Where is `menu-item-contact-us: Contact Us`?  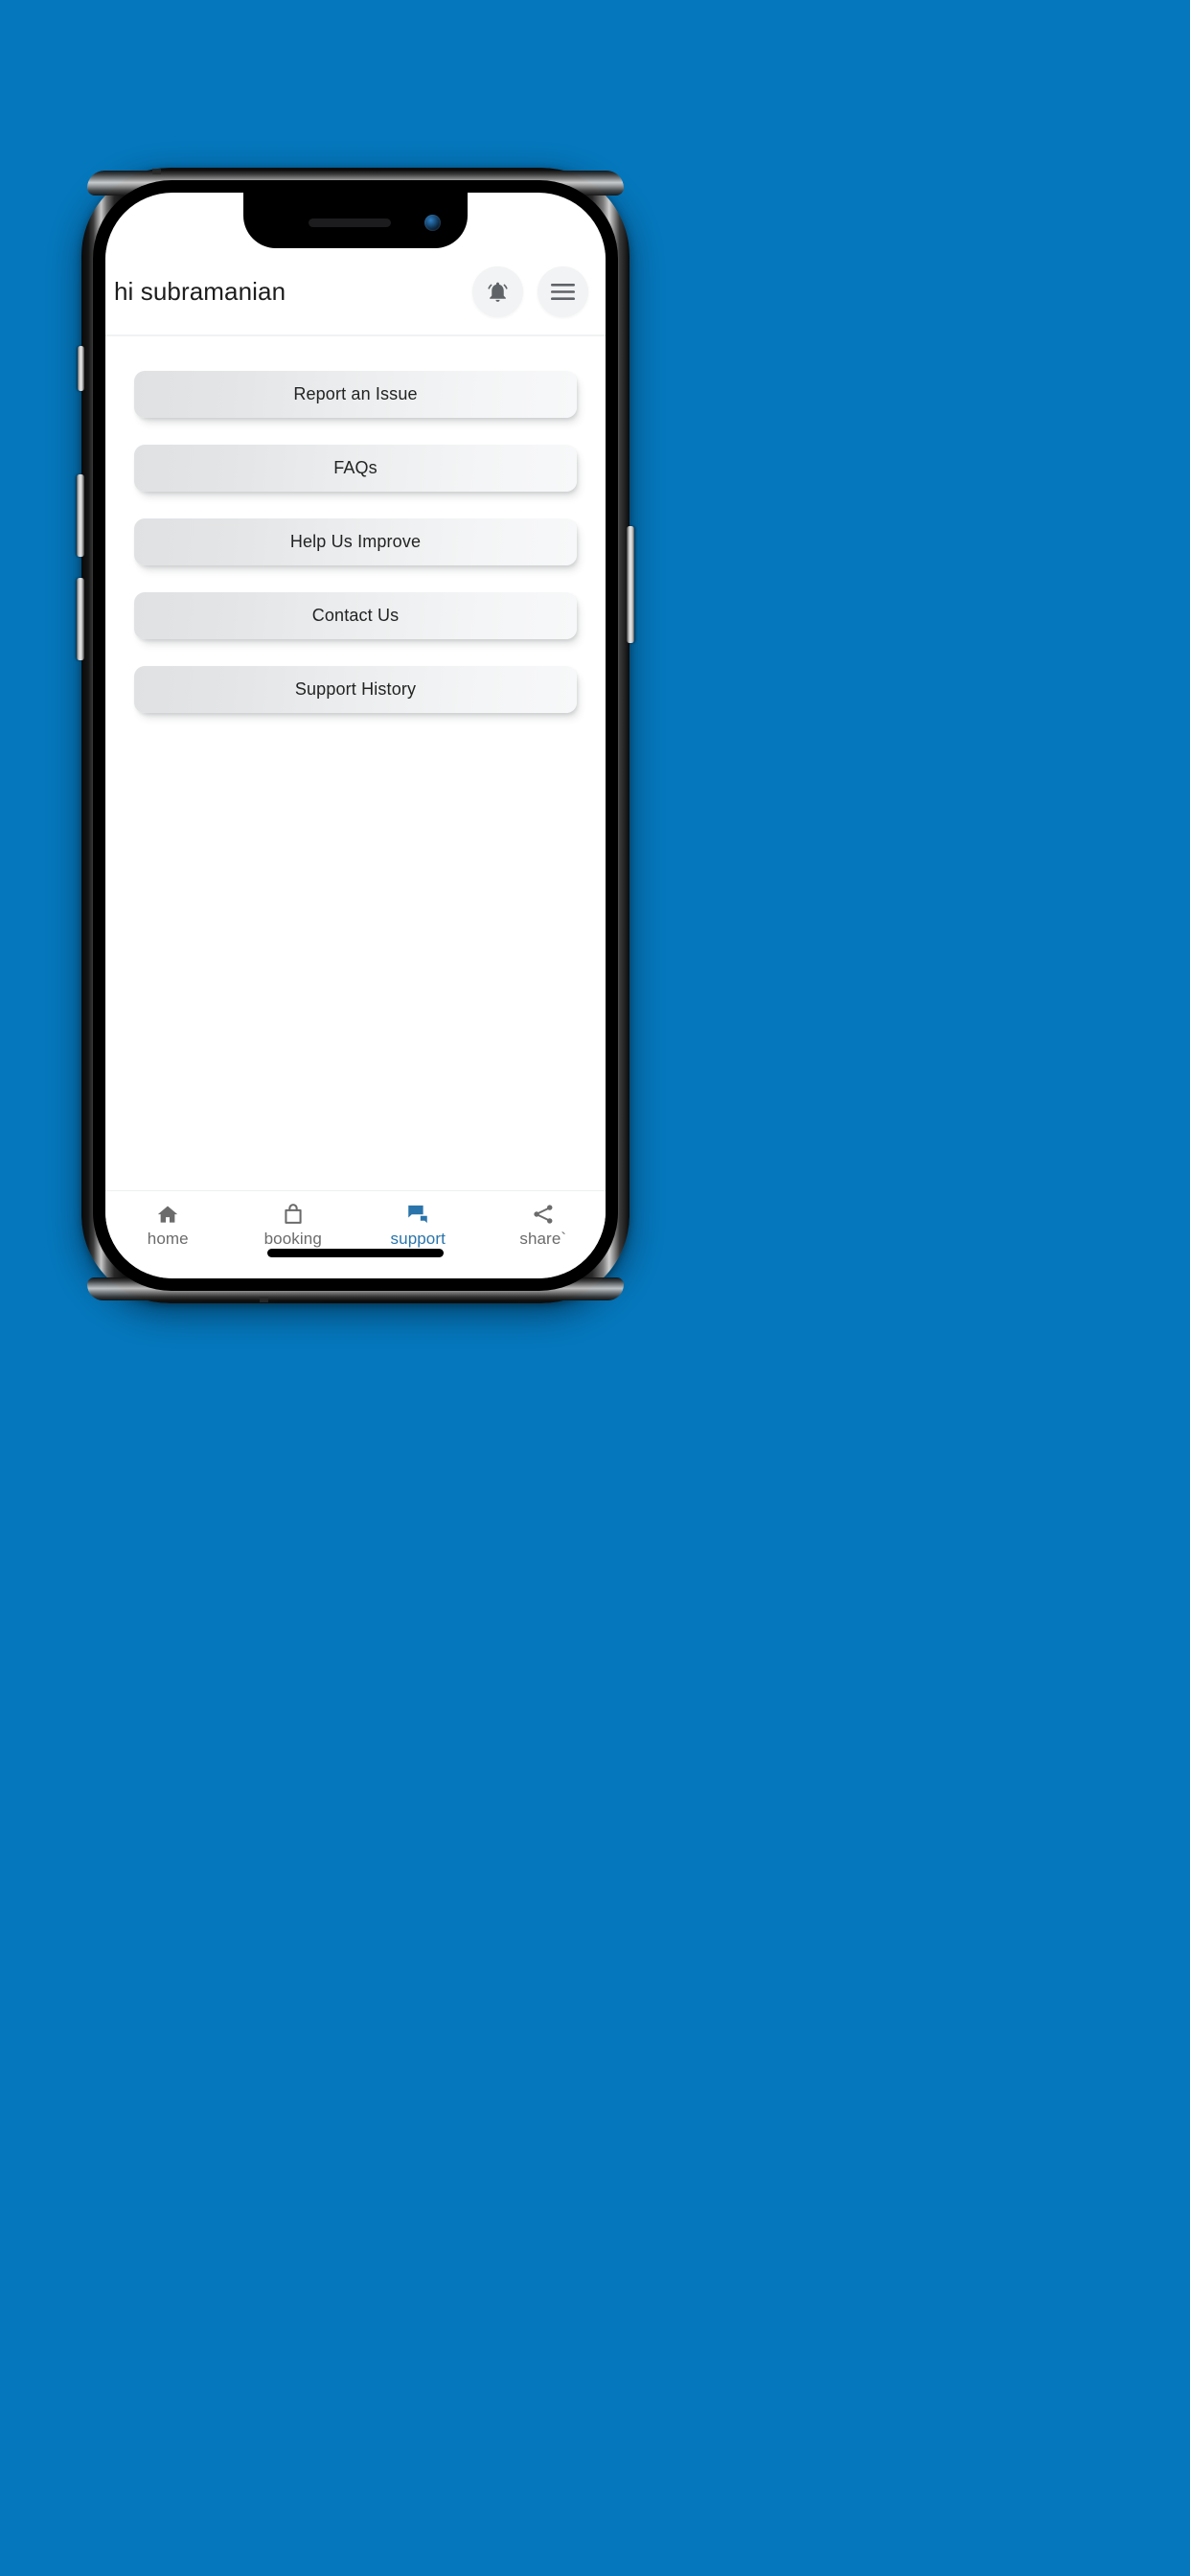 menu-item-contact-us: Contact Us is located at coordinates (356, 615).